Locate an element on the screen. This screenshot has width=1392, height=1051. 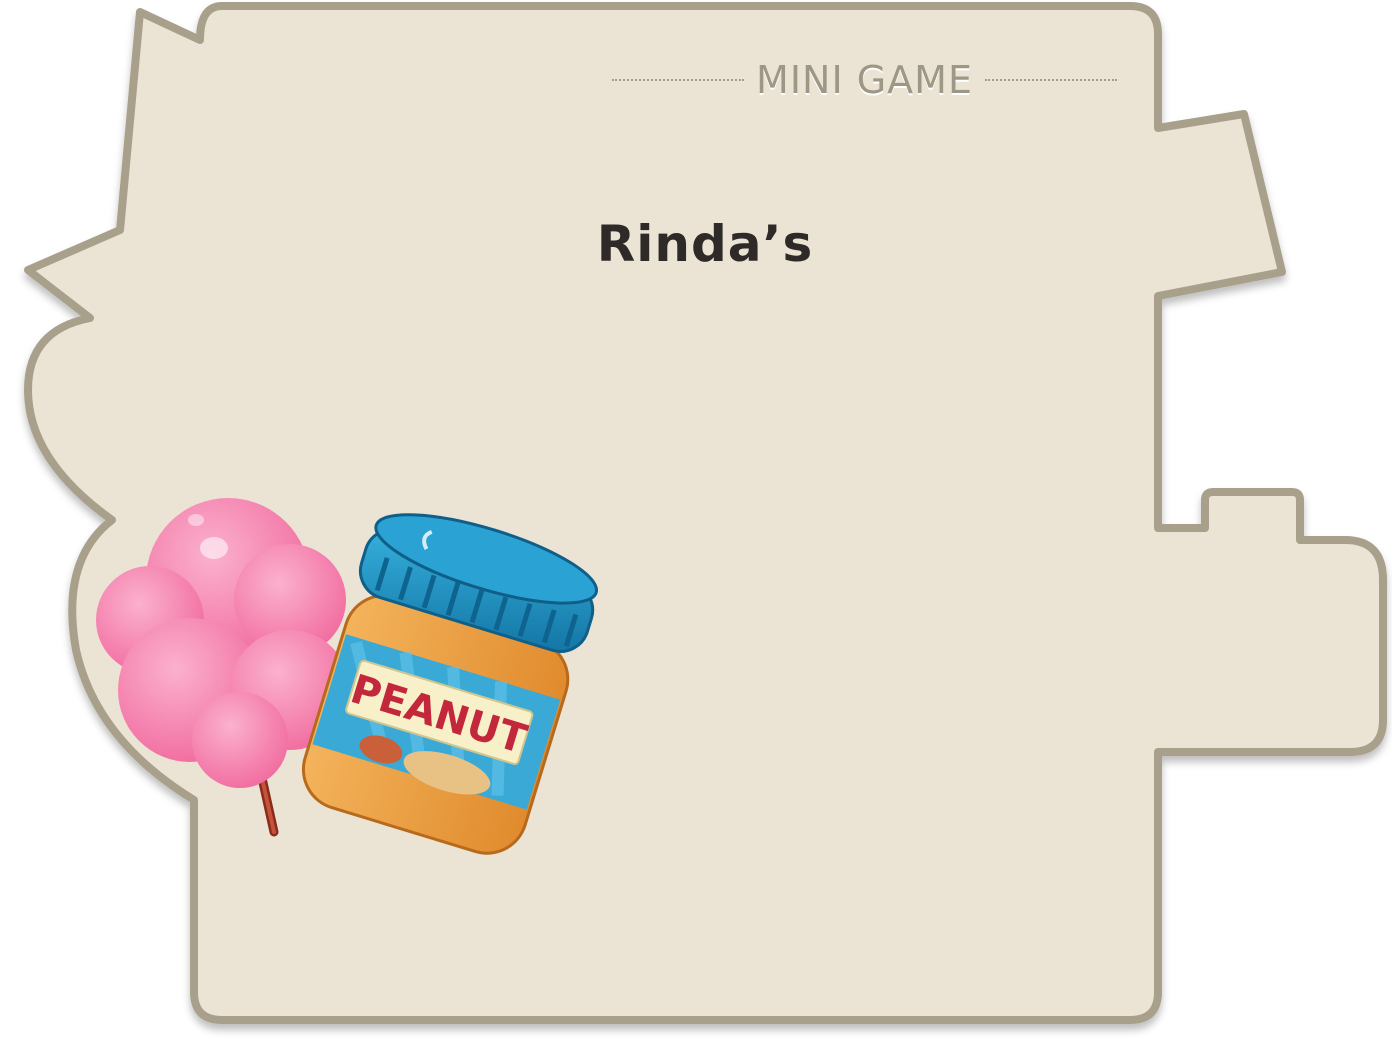
game-title: Rinda’s is located at coordinates (705, 244).